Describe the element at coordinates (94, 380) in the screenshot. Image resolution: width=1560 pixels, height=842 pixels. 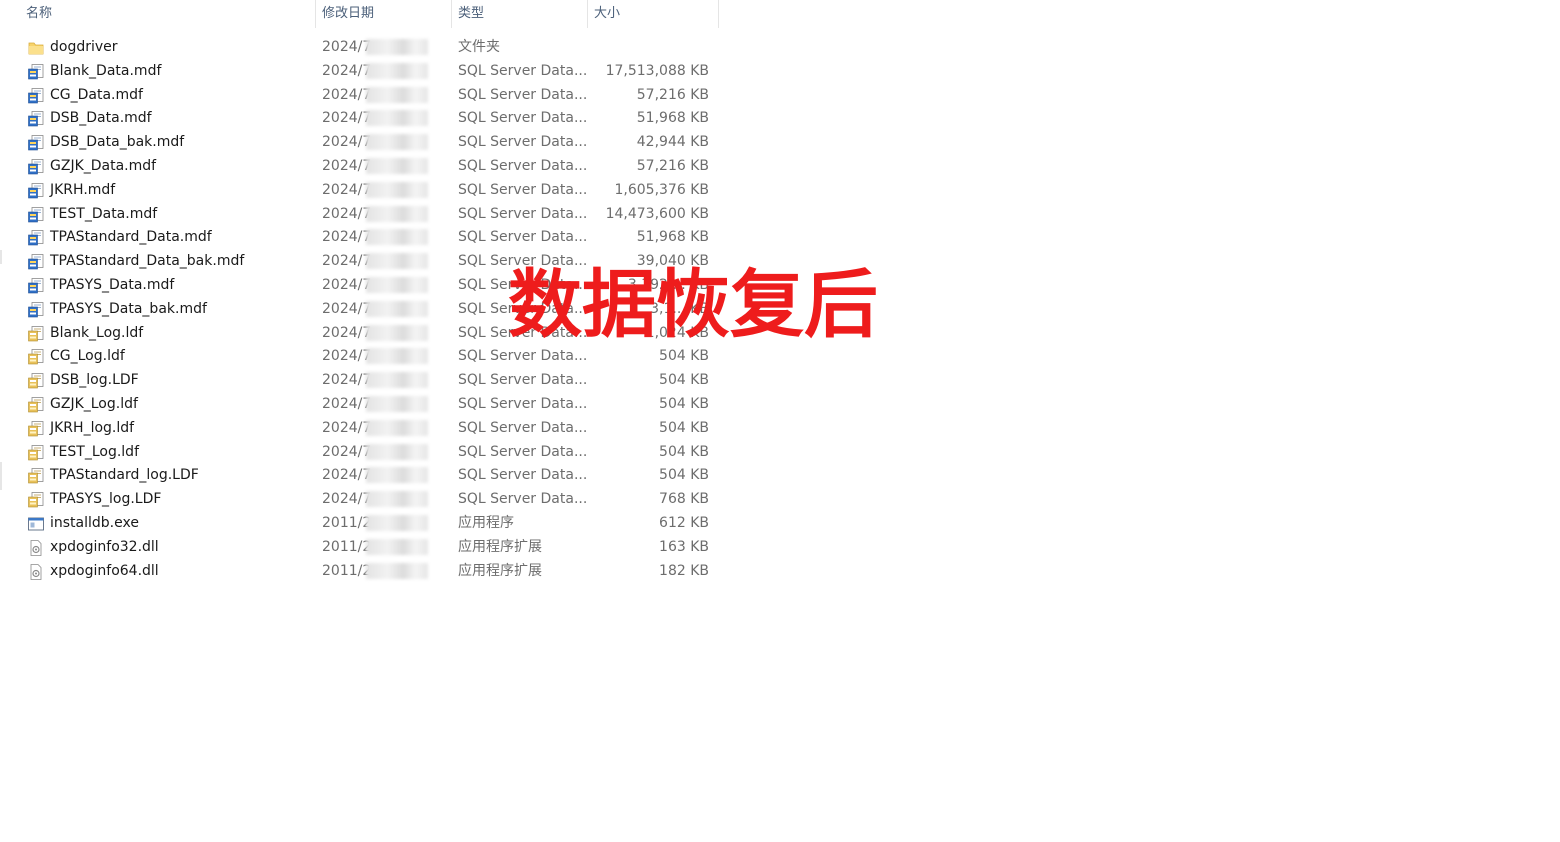
I see `file-name: DSB_log.LDF` at that location.